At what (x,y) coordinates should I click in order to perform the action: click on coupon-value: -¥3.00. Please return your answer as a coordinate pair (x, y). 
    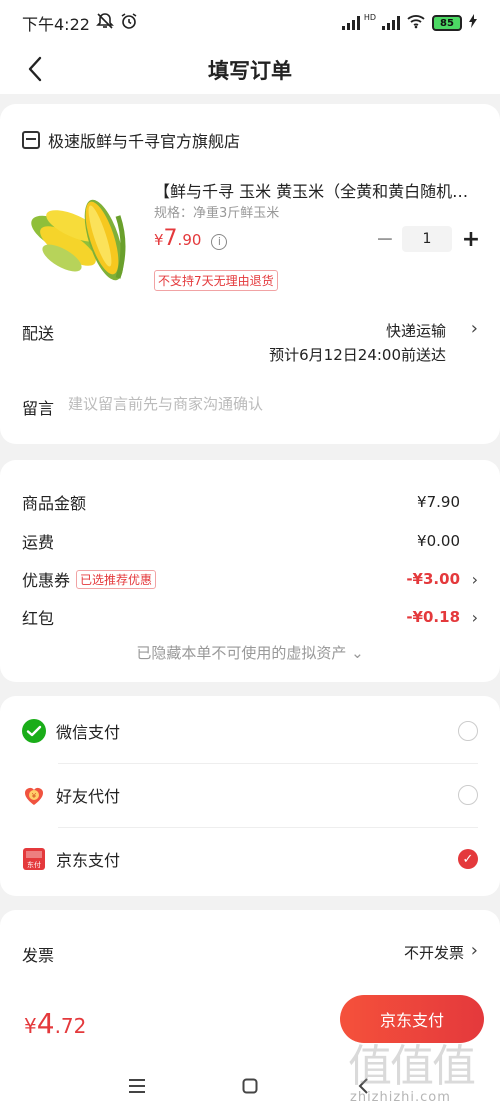
    Looking at the image, I should click on (433, 579).